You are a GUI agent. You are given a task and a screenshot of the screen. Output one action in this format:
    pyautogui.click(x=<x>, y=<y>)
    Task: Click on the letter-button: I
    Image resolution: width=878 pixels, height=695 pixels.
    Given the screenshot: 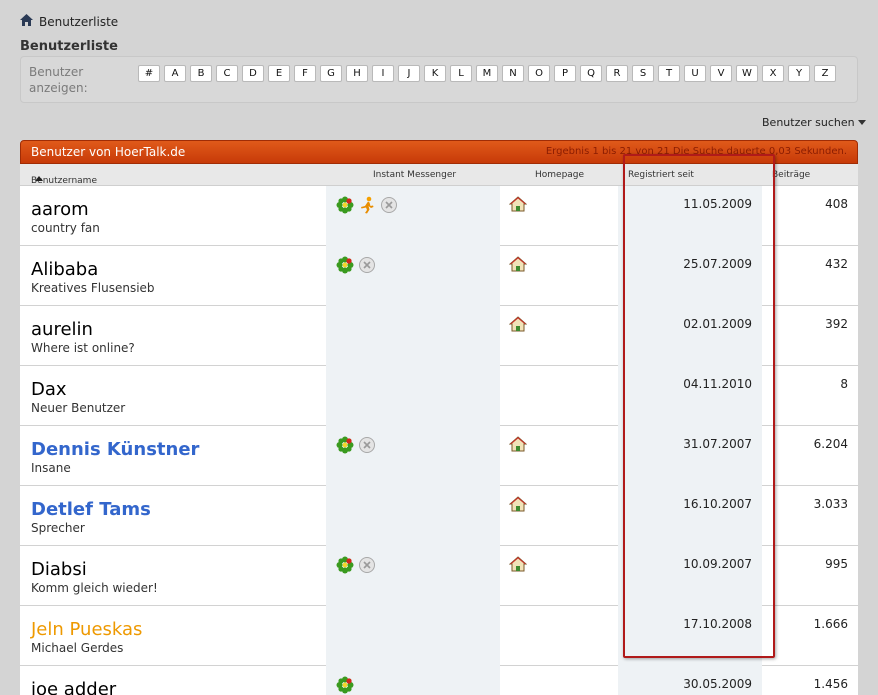 What is the action you would take?
    pyautogui.click(x=383, y=73)
    